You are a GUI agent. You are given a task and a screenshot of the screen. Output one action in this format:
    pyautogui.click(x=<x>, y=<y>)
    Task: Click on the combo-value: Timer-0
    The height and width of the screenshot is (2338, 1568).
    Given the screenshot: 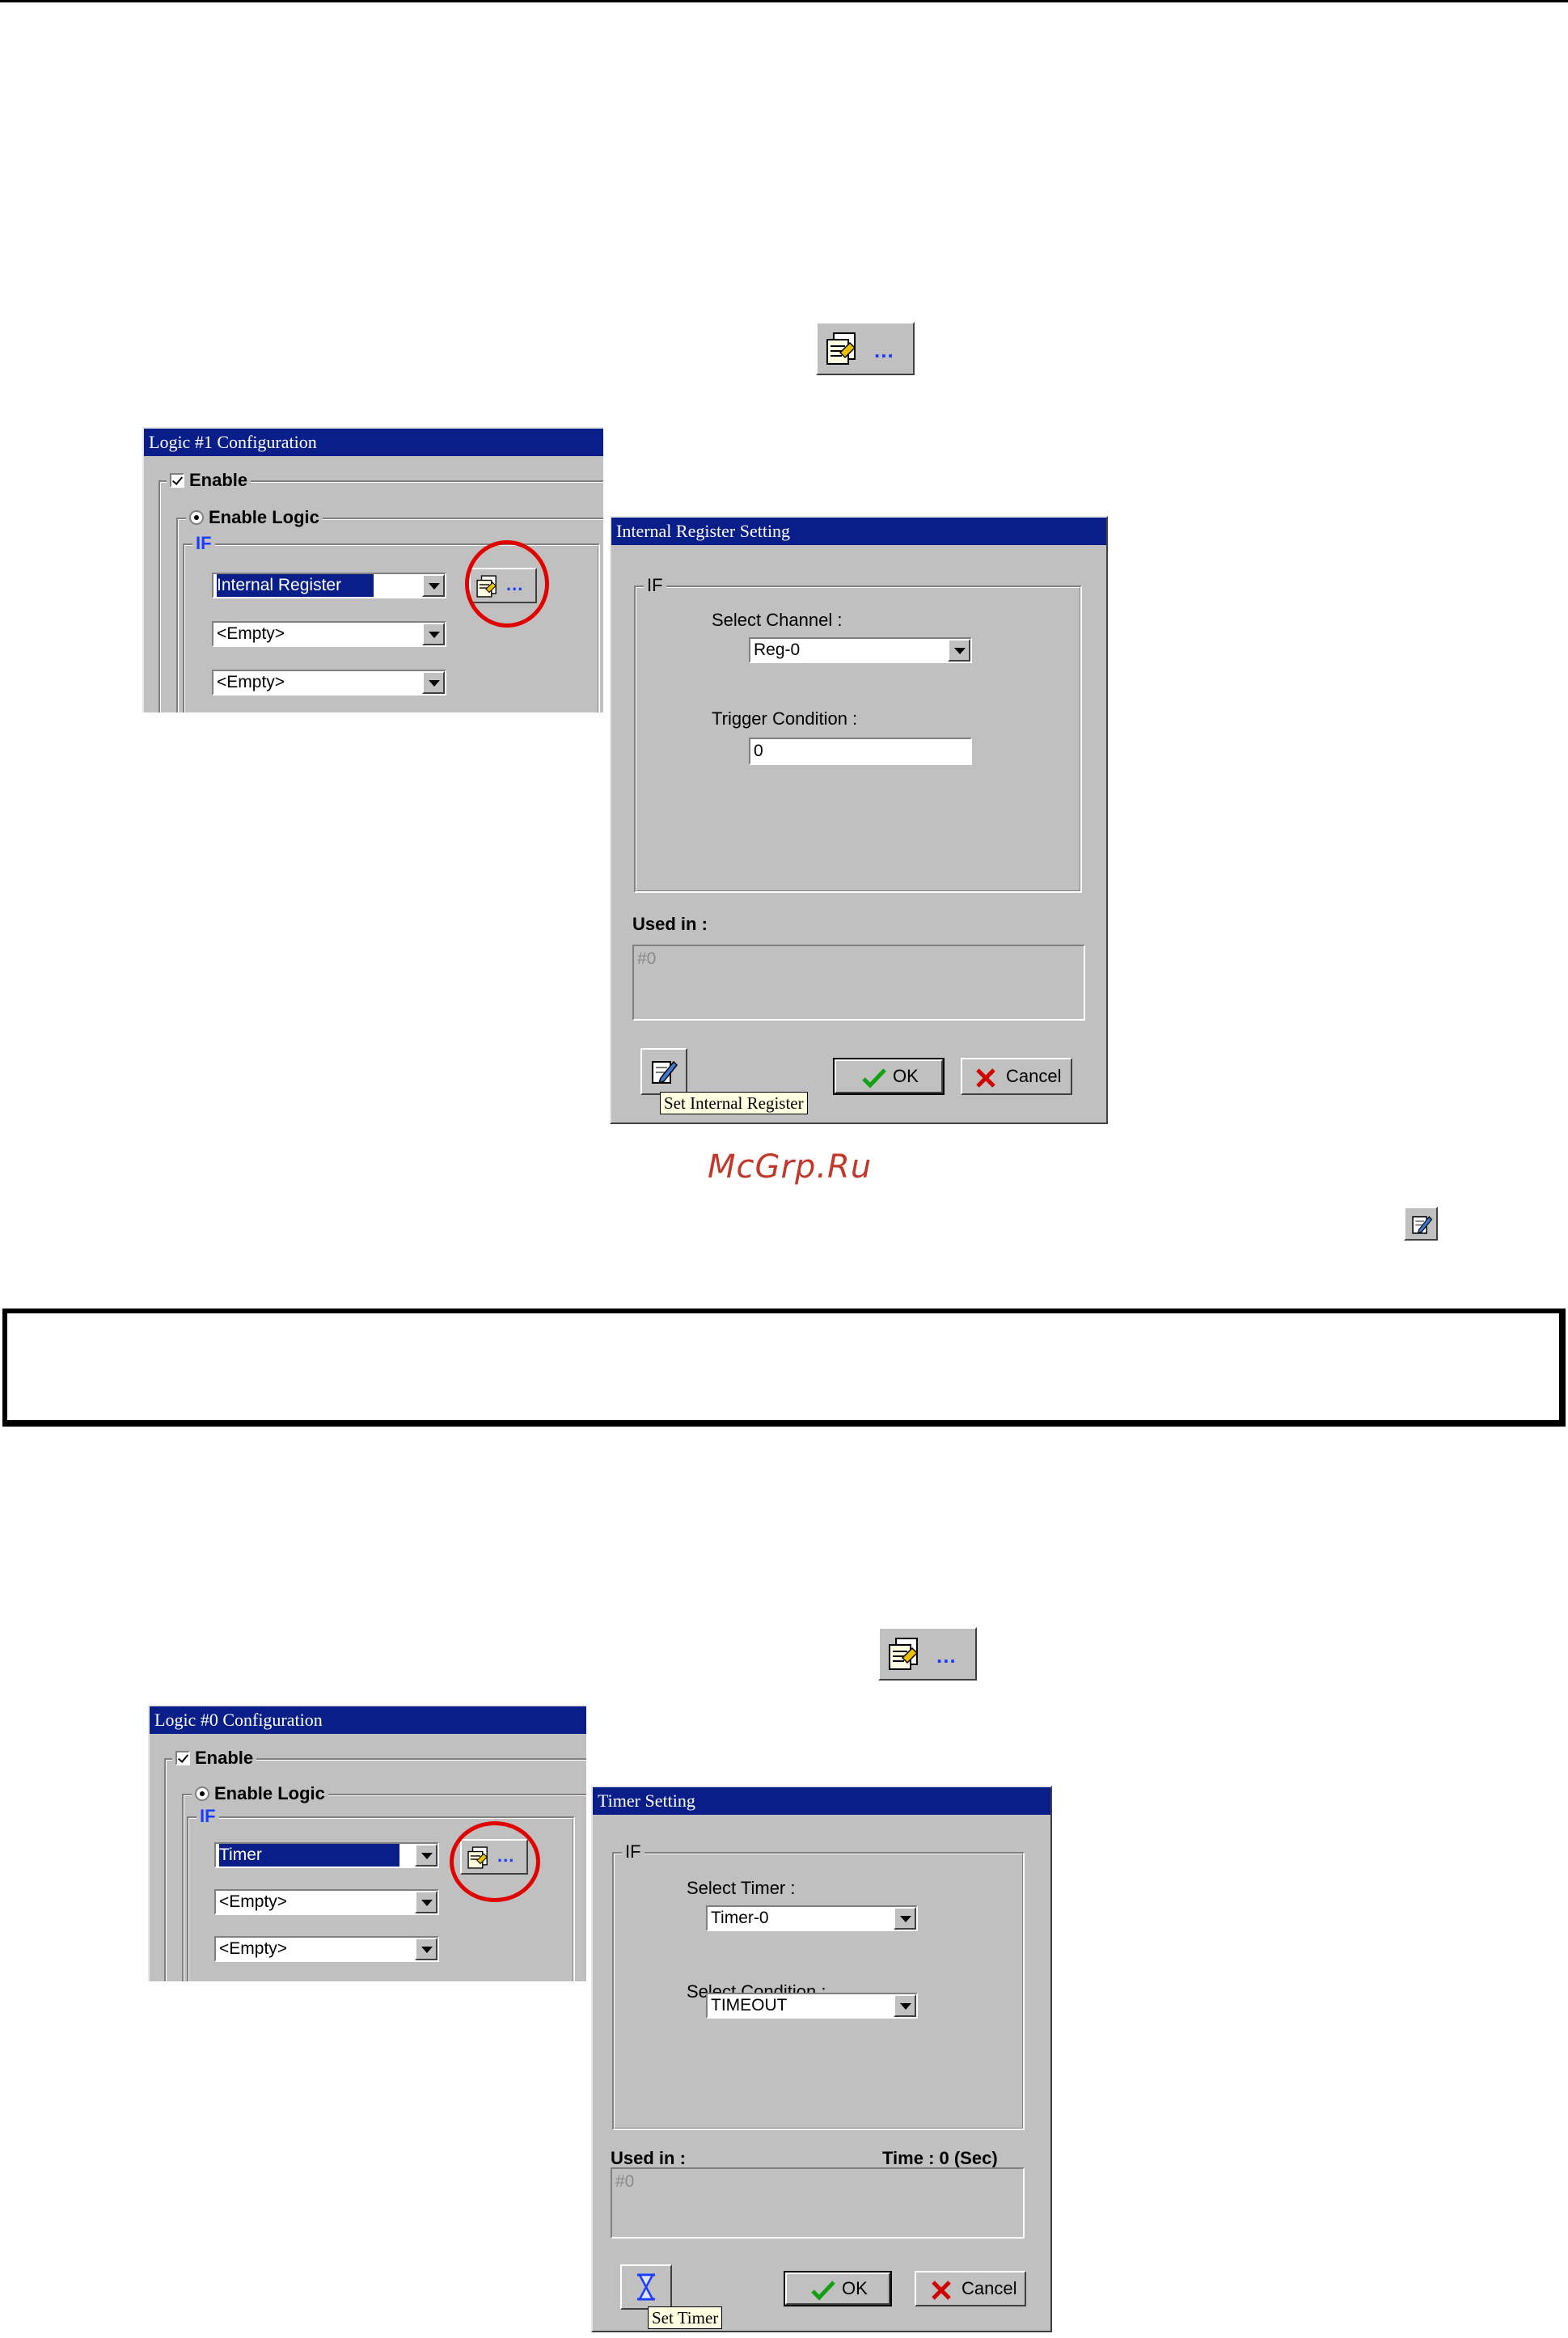 What is the action you would take?
    pyautogui.click(x=740, y=1918)
    